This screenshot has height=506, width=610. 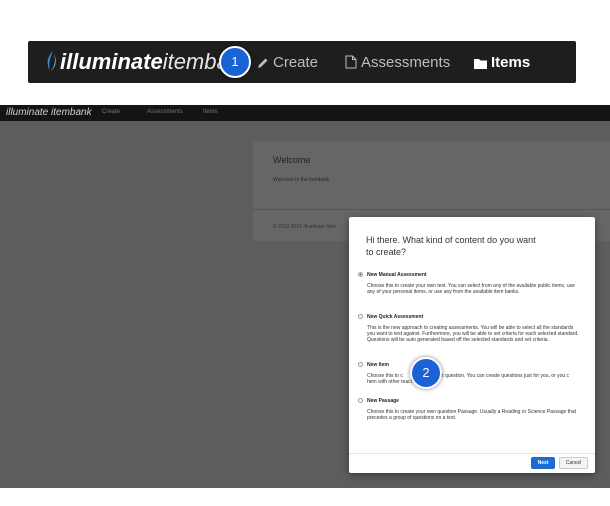 I want to click on folder-icon, so click(x=480, y=64).